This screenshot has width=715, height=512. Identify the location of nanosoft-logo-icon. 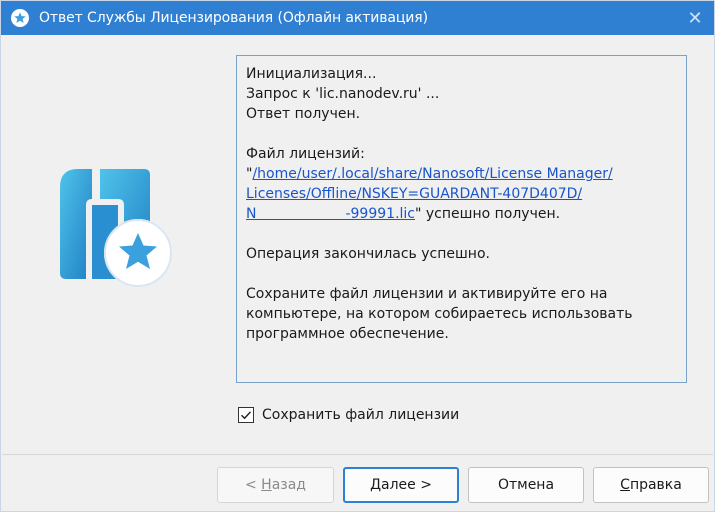
(121, 234).